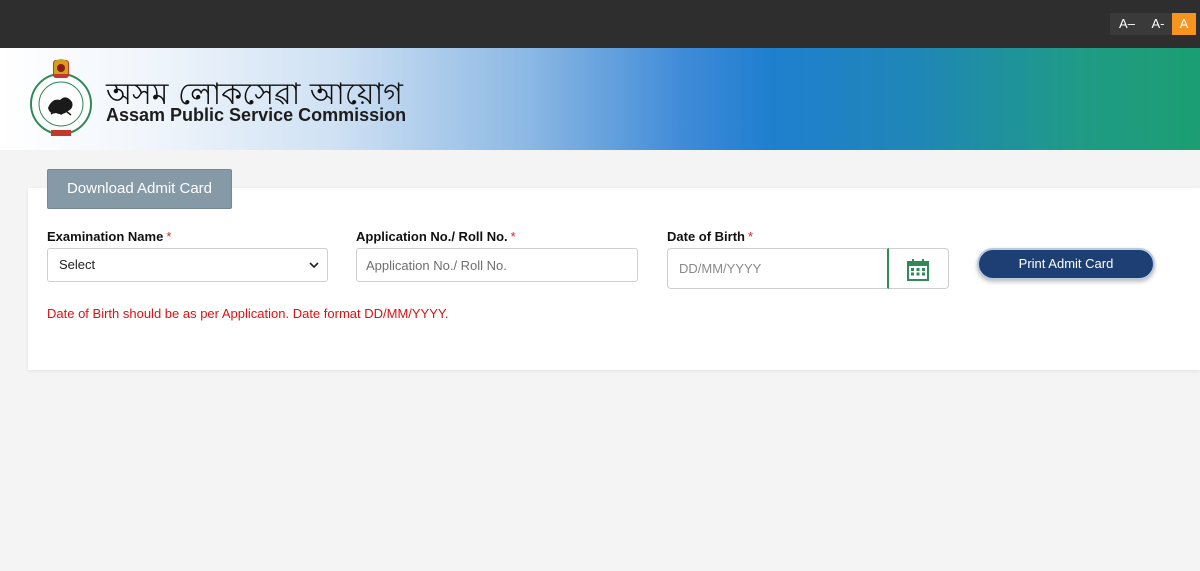 The image size is (1200, 571). What do you see at coordinates (314, 265) in the screenshot?
I see `chevron-down-icon` at bounding box center [314, 265].